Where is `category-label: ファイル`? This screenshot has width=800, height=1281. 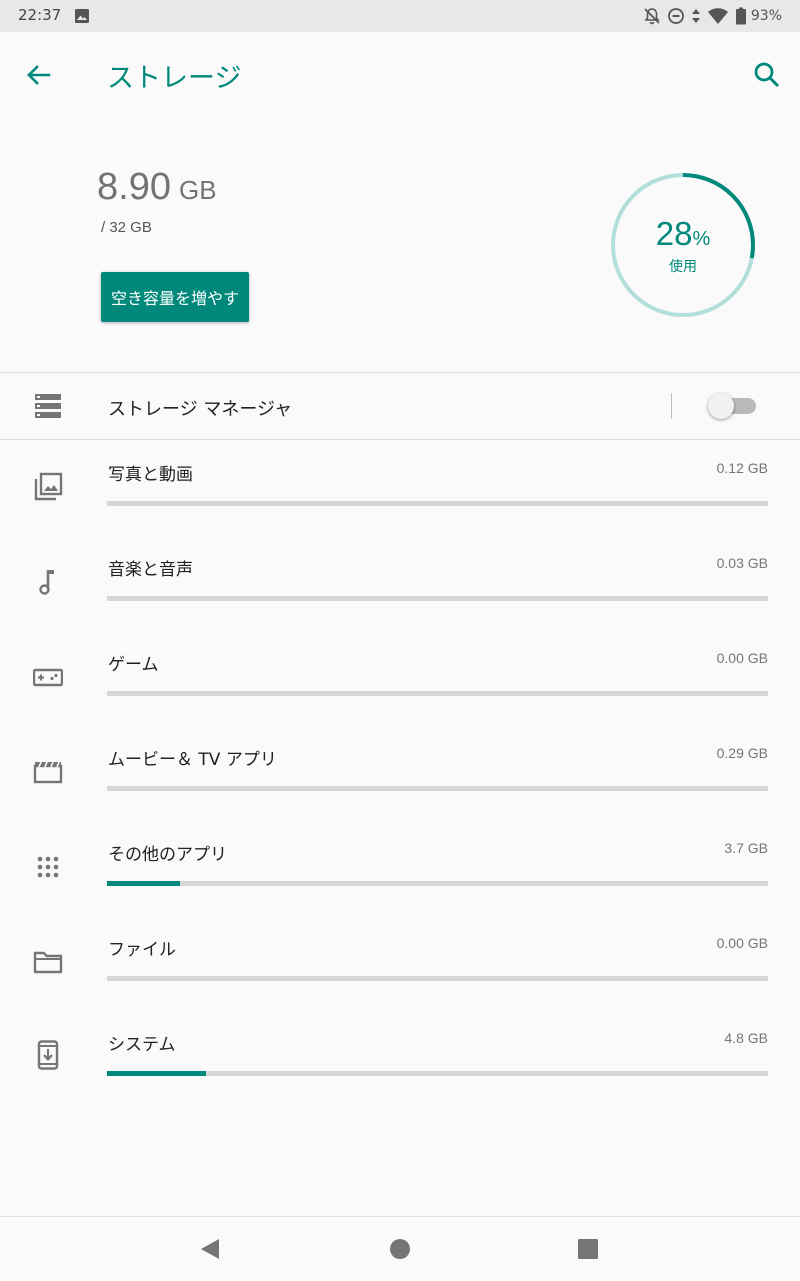
category-label: ファイル is located at coordinates (142, 950).